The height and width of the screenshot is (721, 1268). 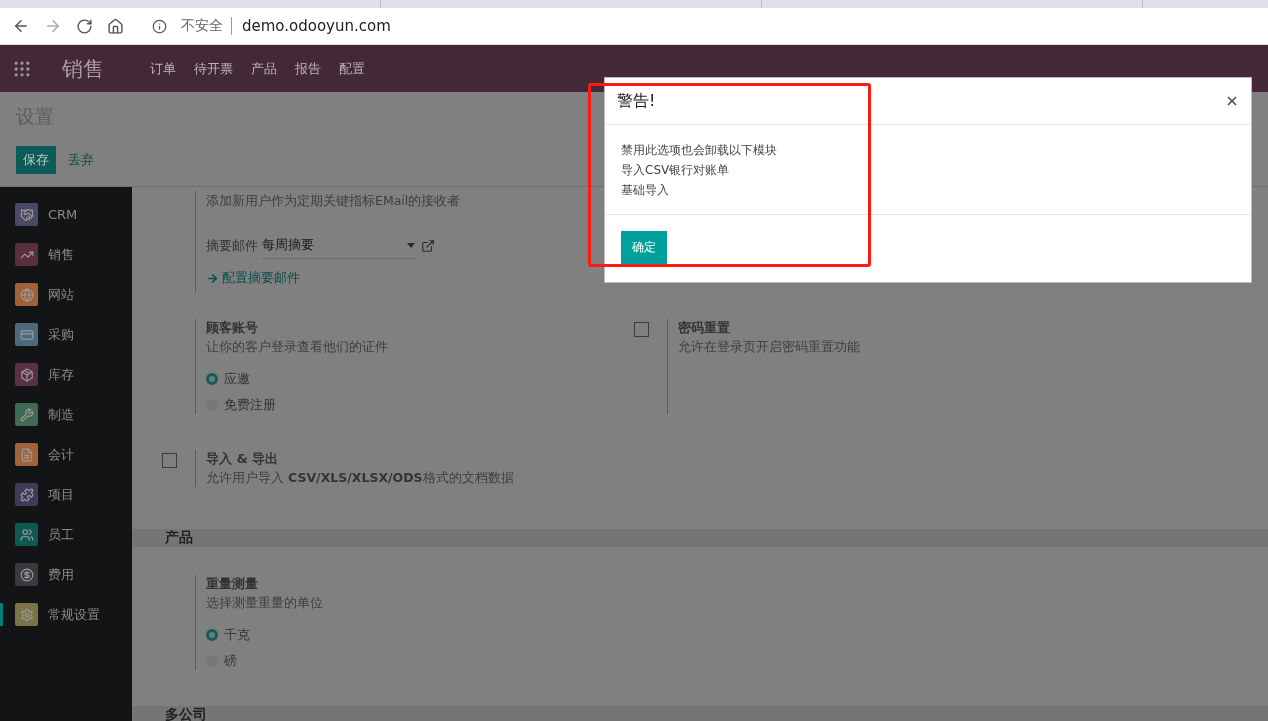 I want to click on settings-icon, so click(x=26, y=614).